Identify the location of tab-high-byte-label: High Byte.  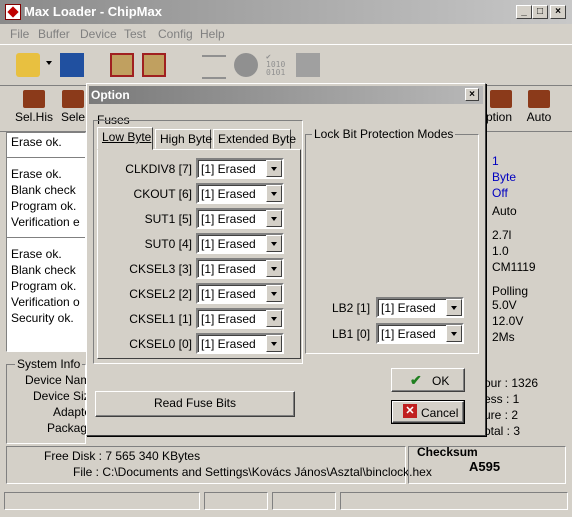
(186, 139).